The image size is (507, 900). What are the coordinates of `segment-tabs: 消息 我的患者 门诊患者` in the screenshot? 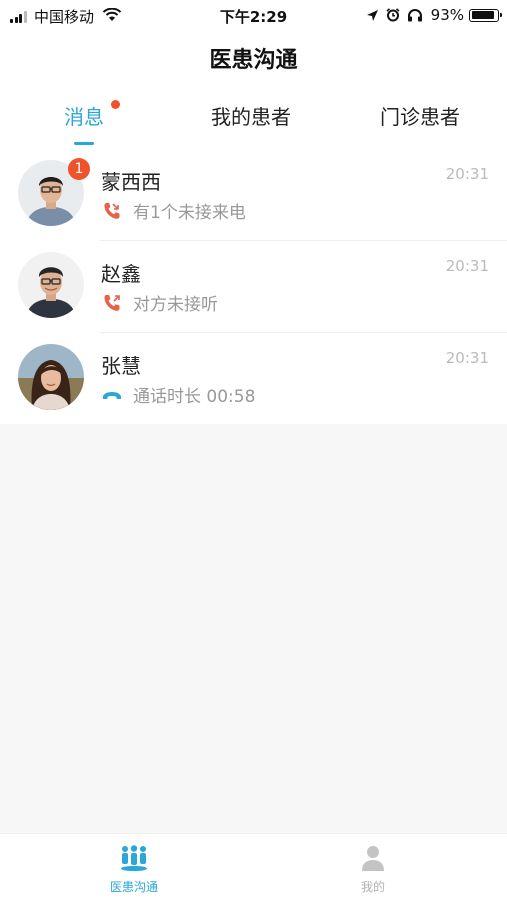 It's located at (253, 117).